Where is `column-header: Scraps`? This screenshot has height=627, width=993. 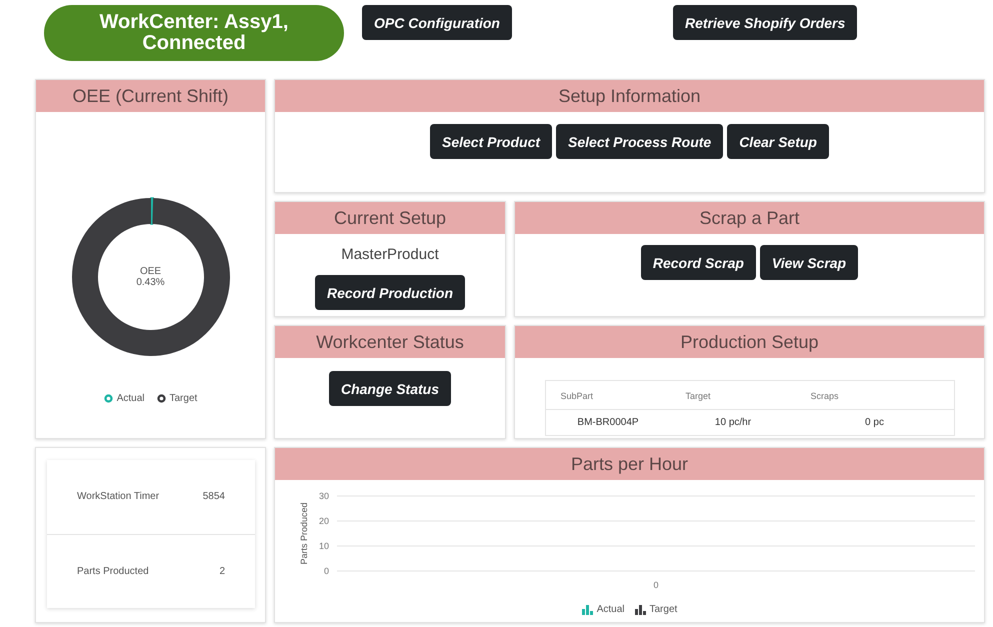 column-header: Scraps is located at coordinates (875, 395).